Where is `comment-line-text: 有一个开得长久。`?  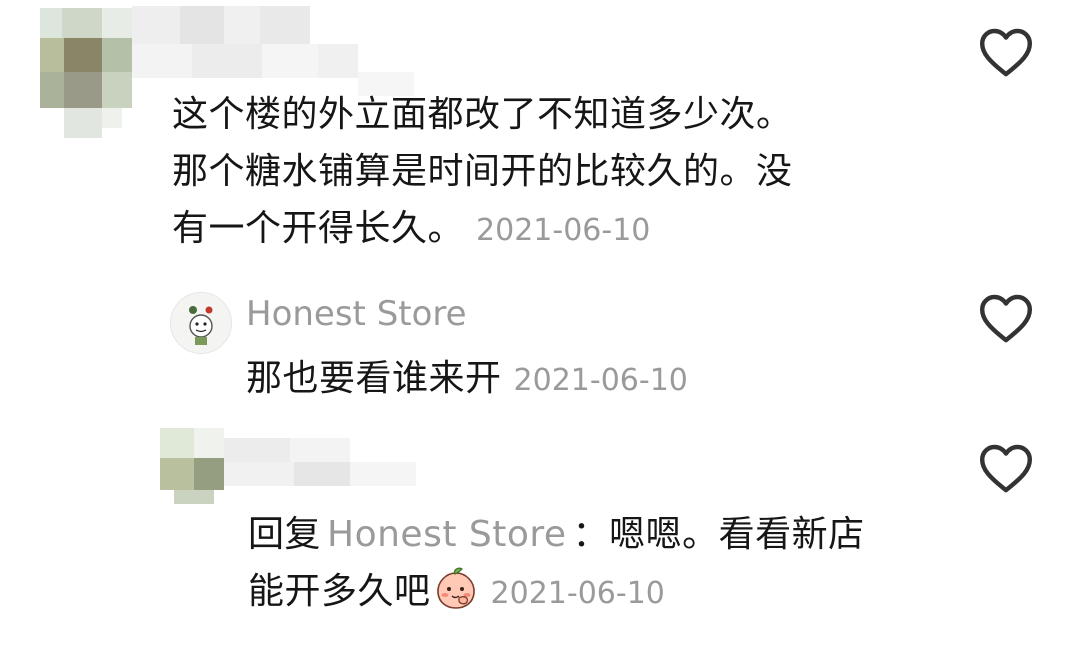 comment-line-text: 有一个开得长久。 is located at coordinates (318, 228).